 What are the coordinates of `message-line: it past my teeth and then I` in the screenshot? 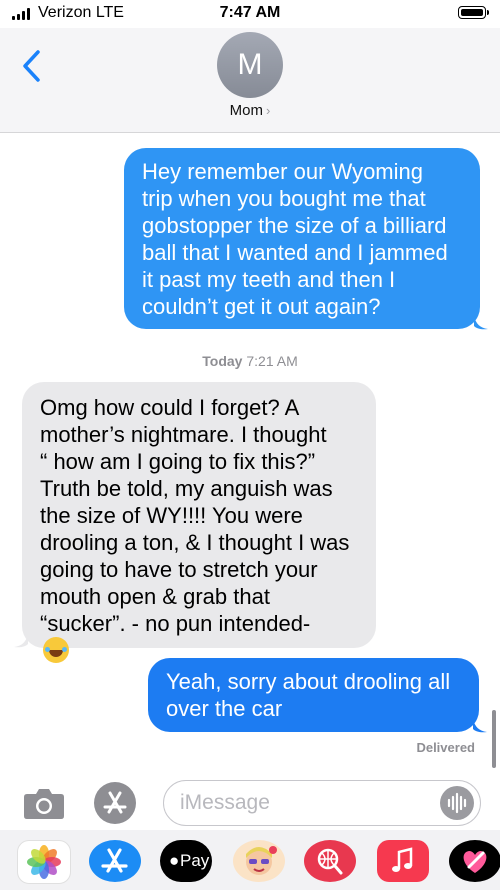 It's located at (269, 279).